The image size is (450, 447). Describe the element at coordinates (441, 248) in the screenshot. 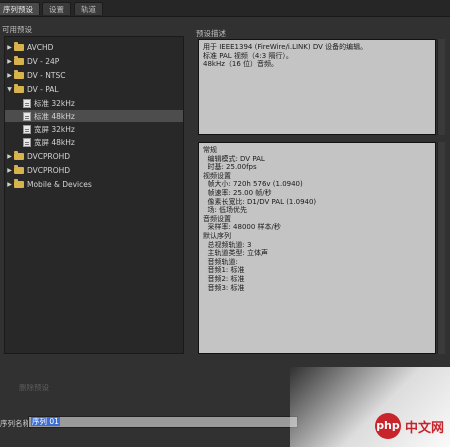

I see `details-scrollbar` at that location.